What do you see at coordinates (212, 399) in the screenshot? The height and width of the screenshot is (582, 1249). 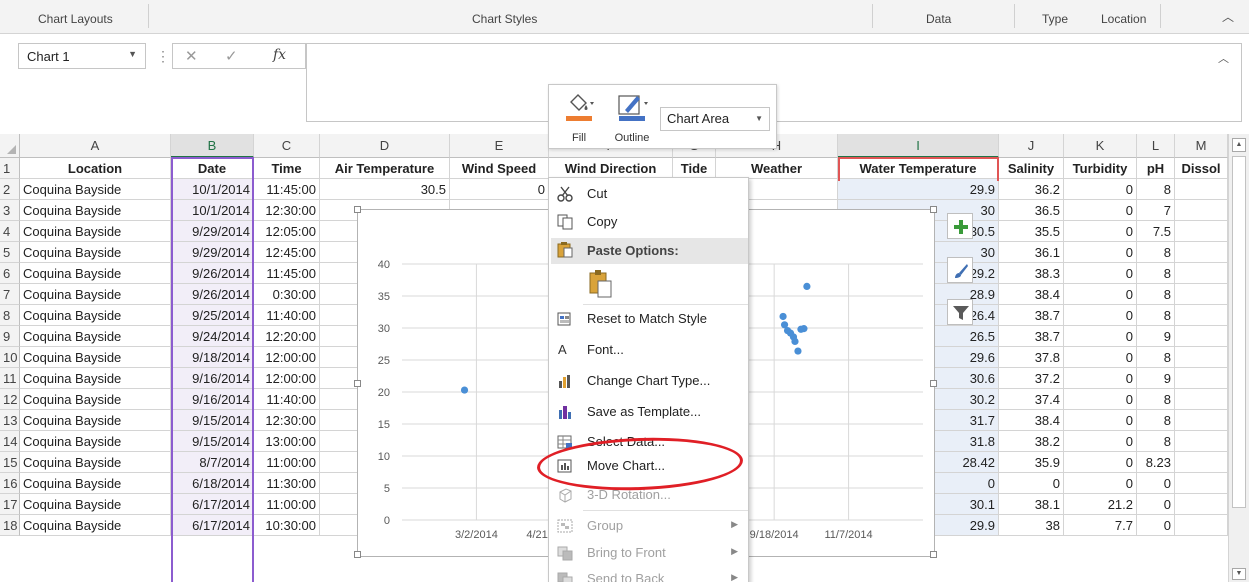 I see `cell-b: 9/16/2014` at bounding box center [212, 399].